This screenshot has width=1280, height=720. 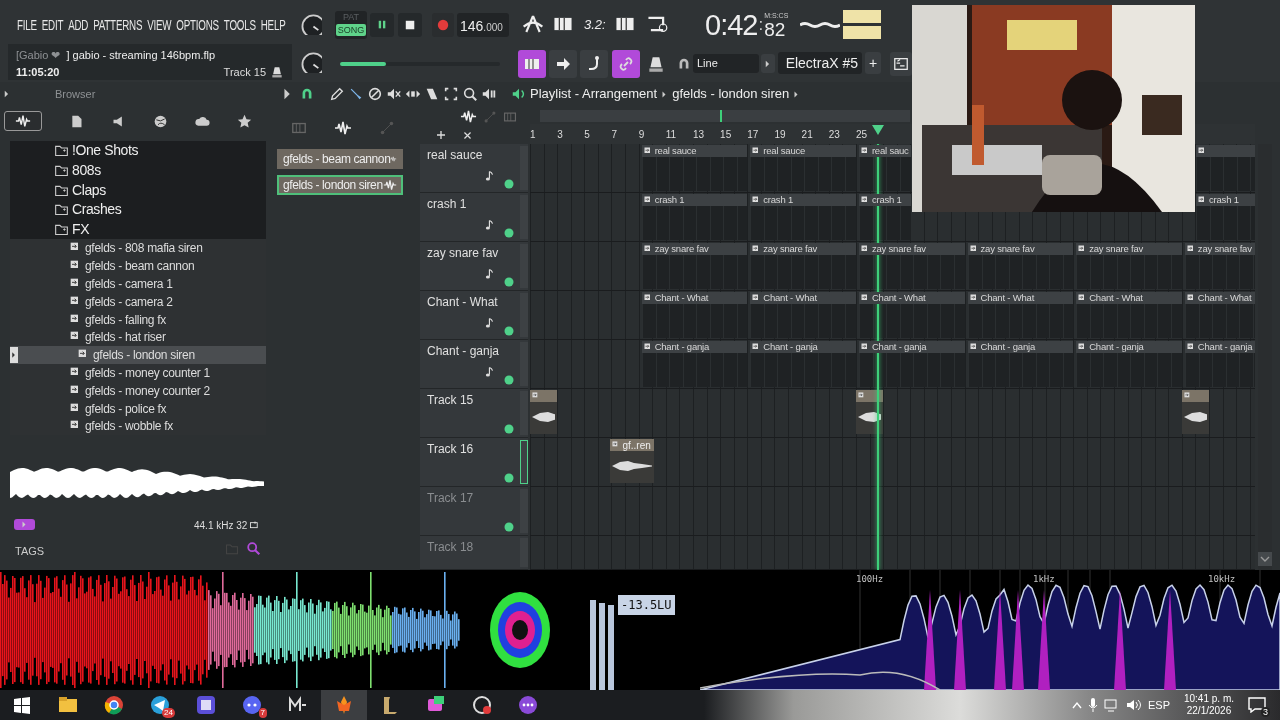 What do you see at coordinates (594, 64) in the screenshot?
I see `step-button` at bounding box center [594, 64].